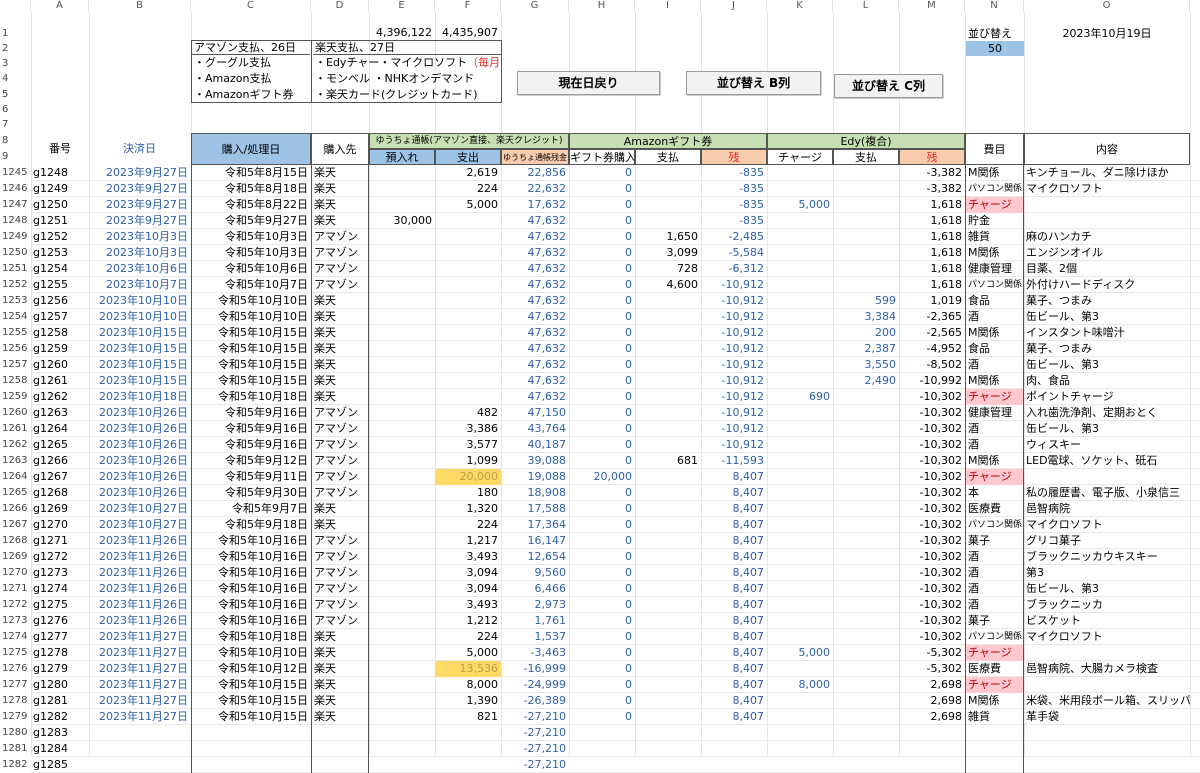  I want to click on cell-j: -10,912, so click(734, 381).